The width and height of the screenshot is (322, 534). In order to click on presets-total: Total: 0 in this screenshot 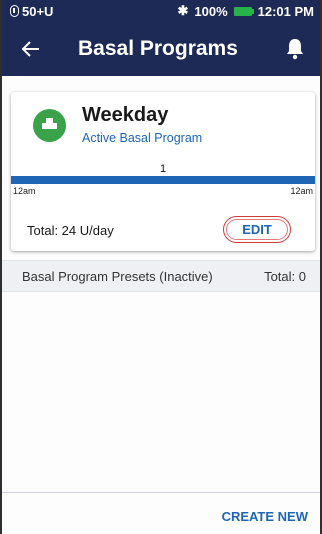, I will do `click(285, 276)`.